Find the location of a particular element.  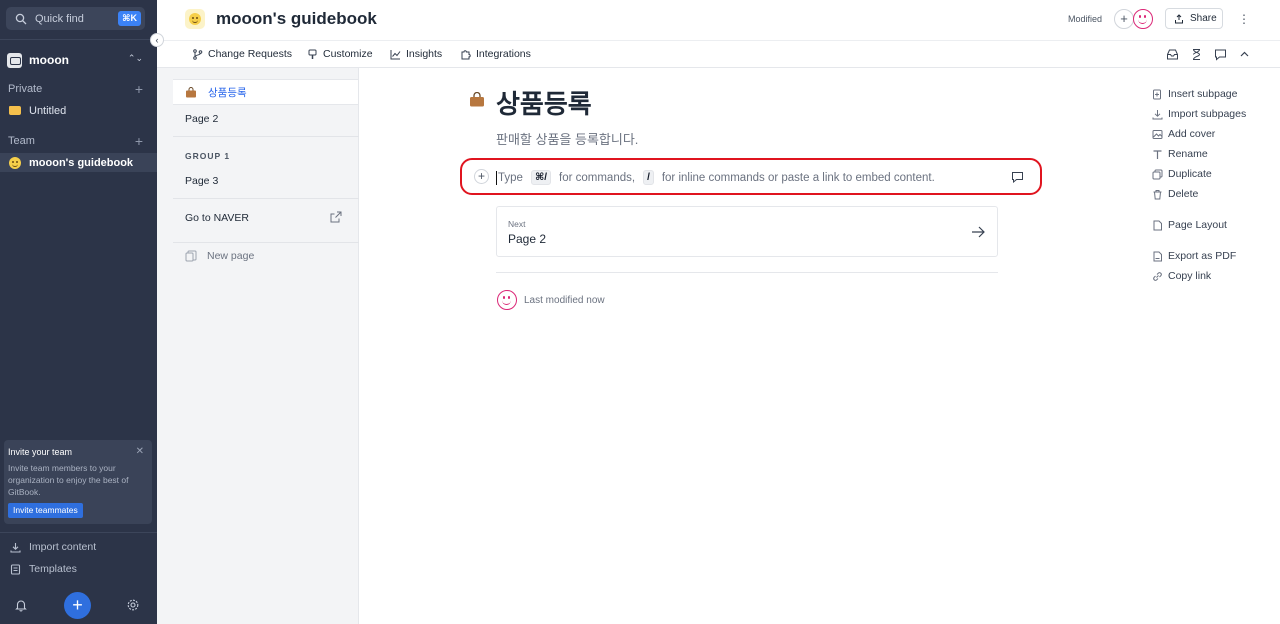

add-private-icon: + is located at coordinates (139, 89).